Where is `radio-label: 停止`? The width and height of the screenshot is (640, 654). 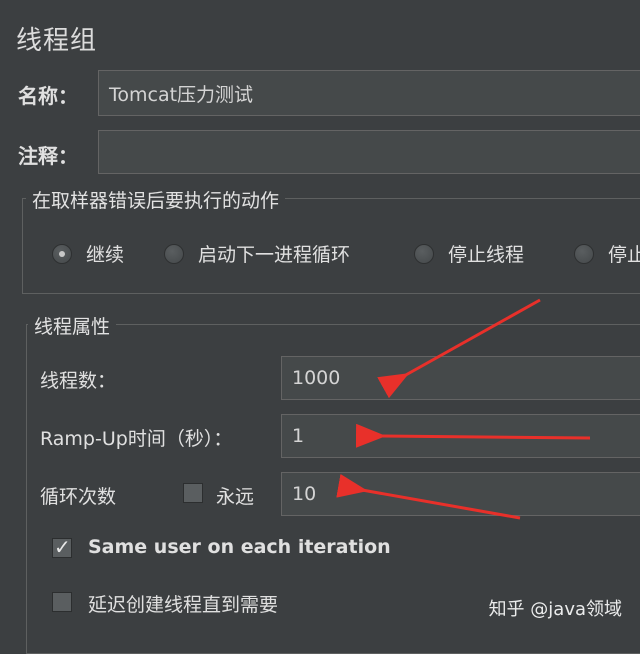 radio-label: 停止 is located at coordinates (624, 255).